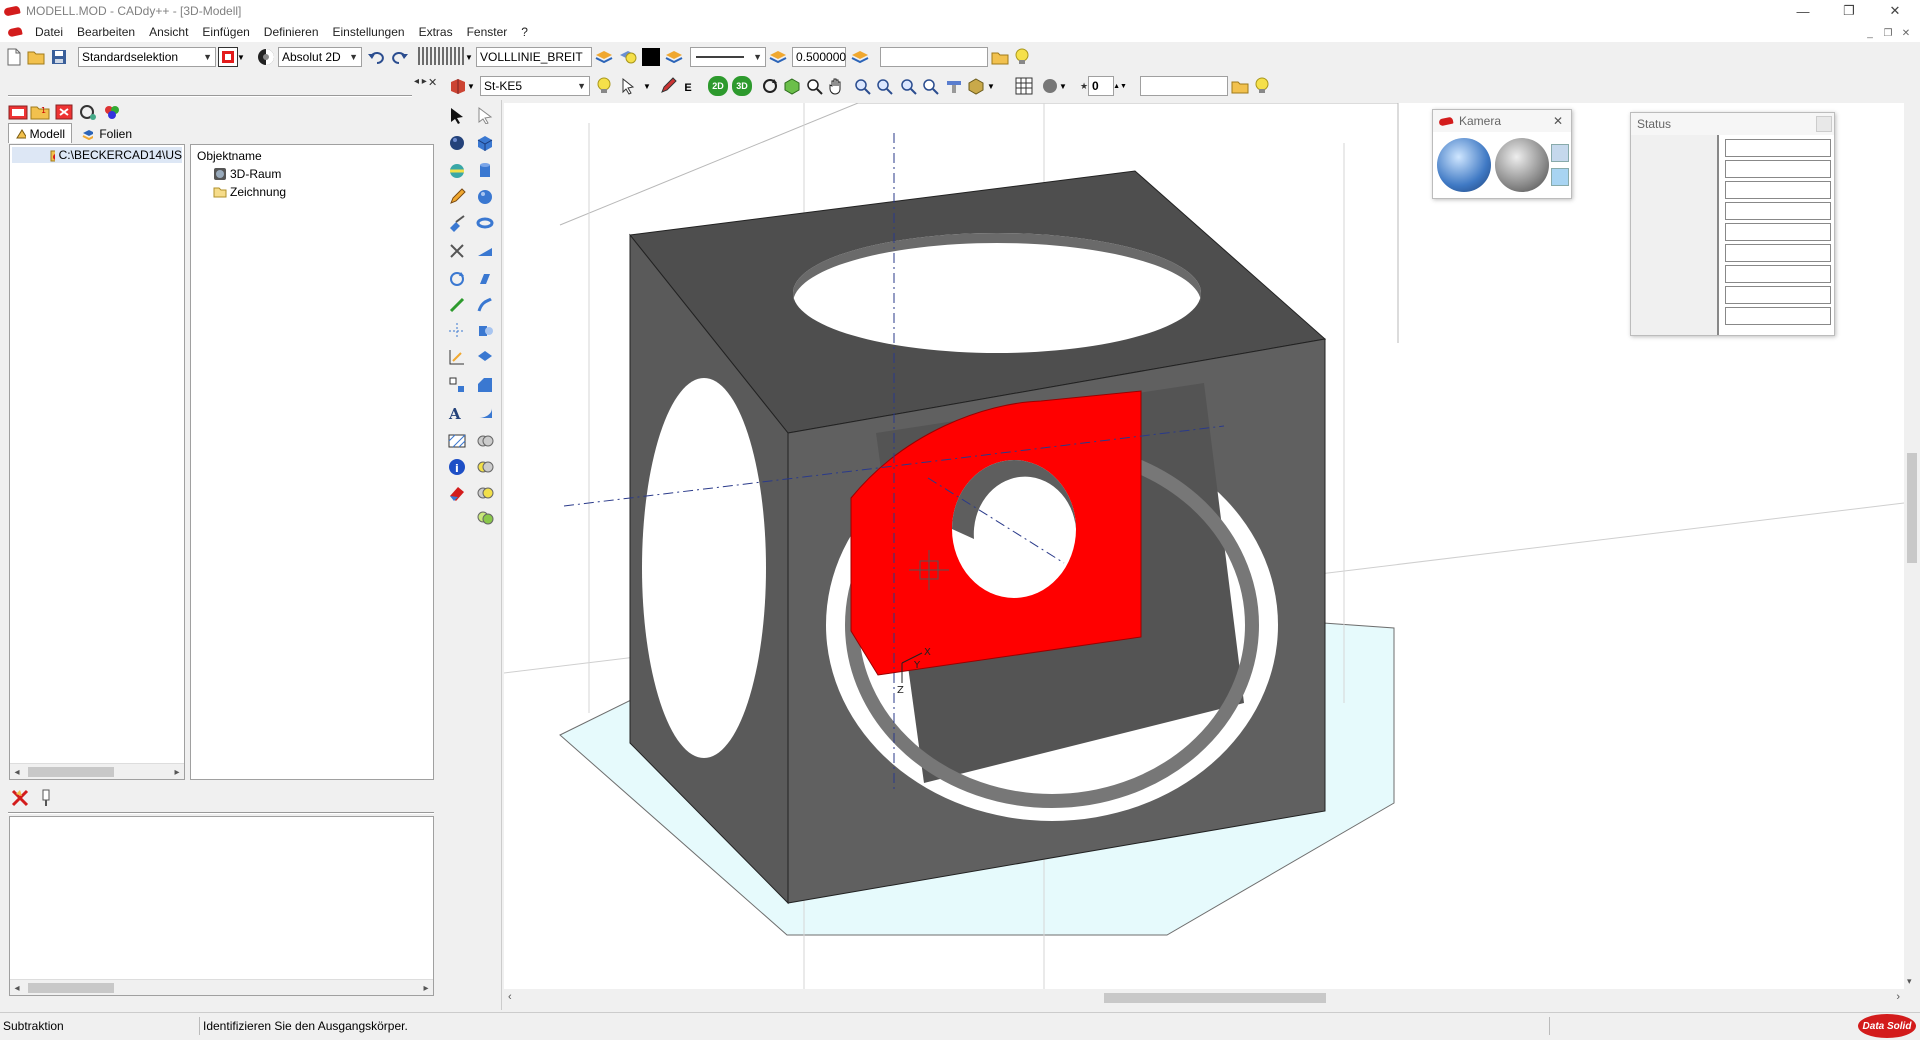 This screenshot has width=1920, height=1040. Describe the element at coordinates (651, 57) in the screenshot. I see `color-swatch` at that location.